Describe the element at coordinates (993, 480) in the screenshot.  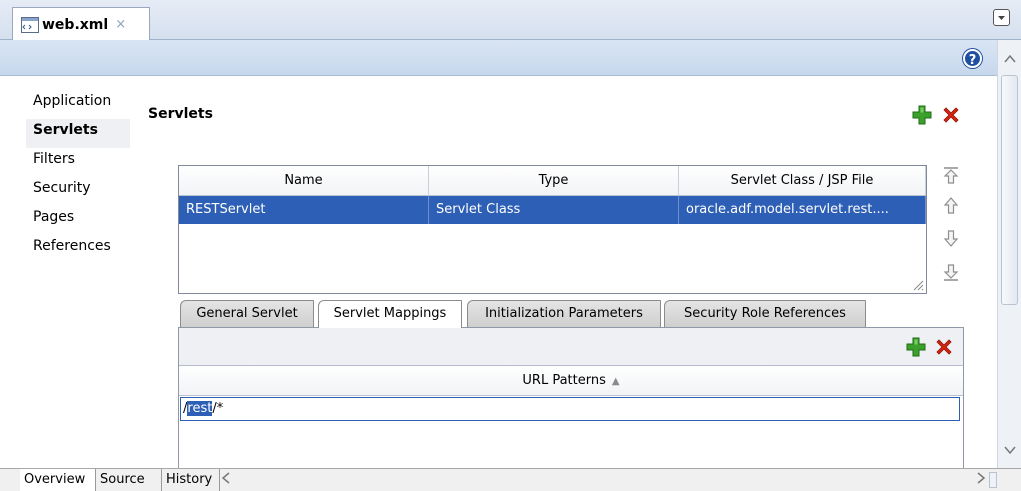
I see `horizontal-scroll-thumb` at that location.